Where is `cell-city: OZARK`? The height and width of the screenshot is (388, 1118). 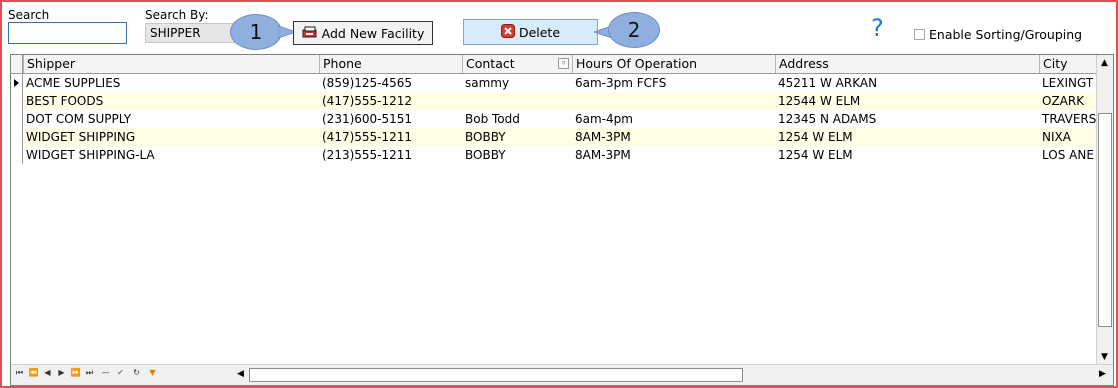
cell-city: OZARK is located at coordinates (1070, 101).